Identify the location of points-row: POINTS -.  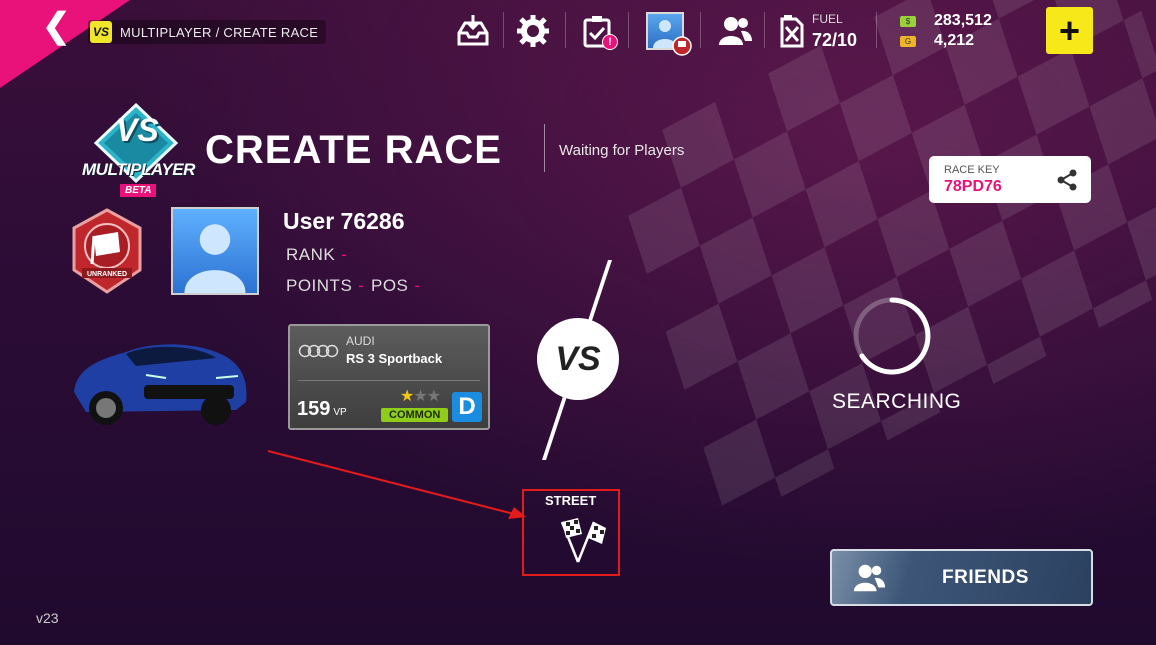
(325, 286).